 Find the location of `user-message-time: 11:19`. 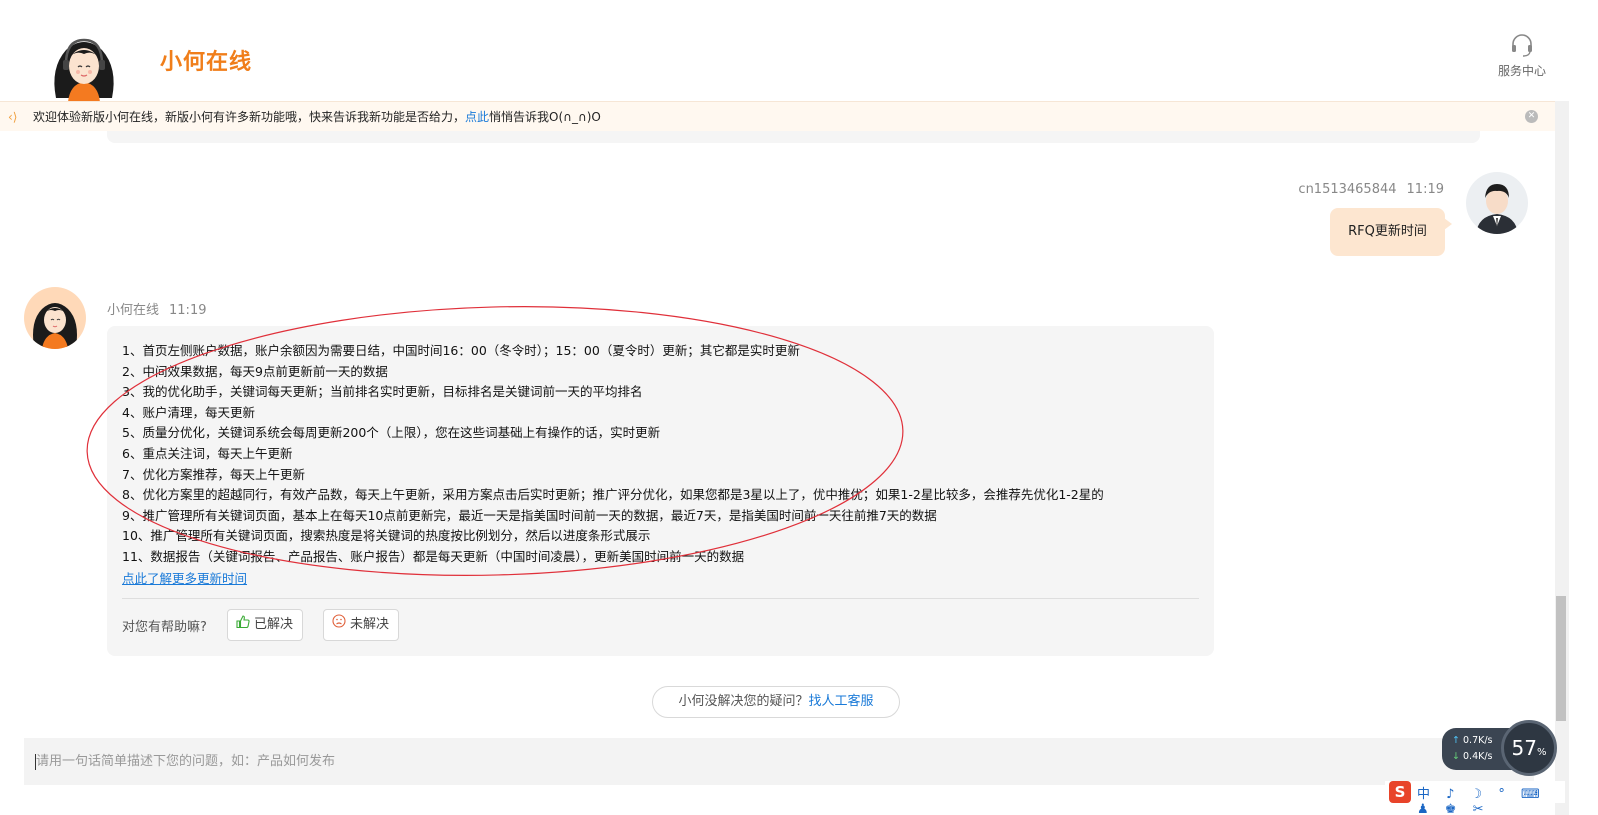

user-message-time: 11:19 is located at coordinates (1425, 189).